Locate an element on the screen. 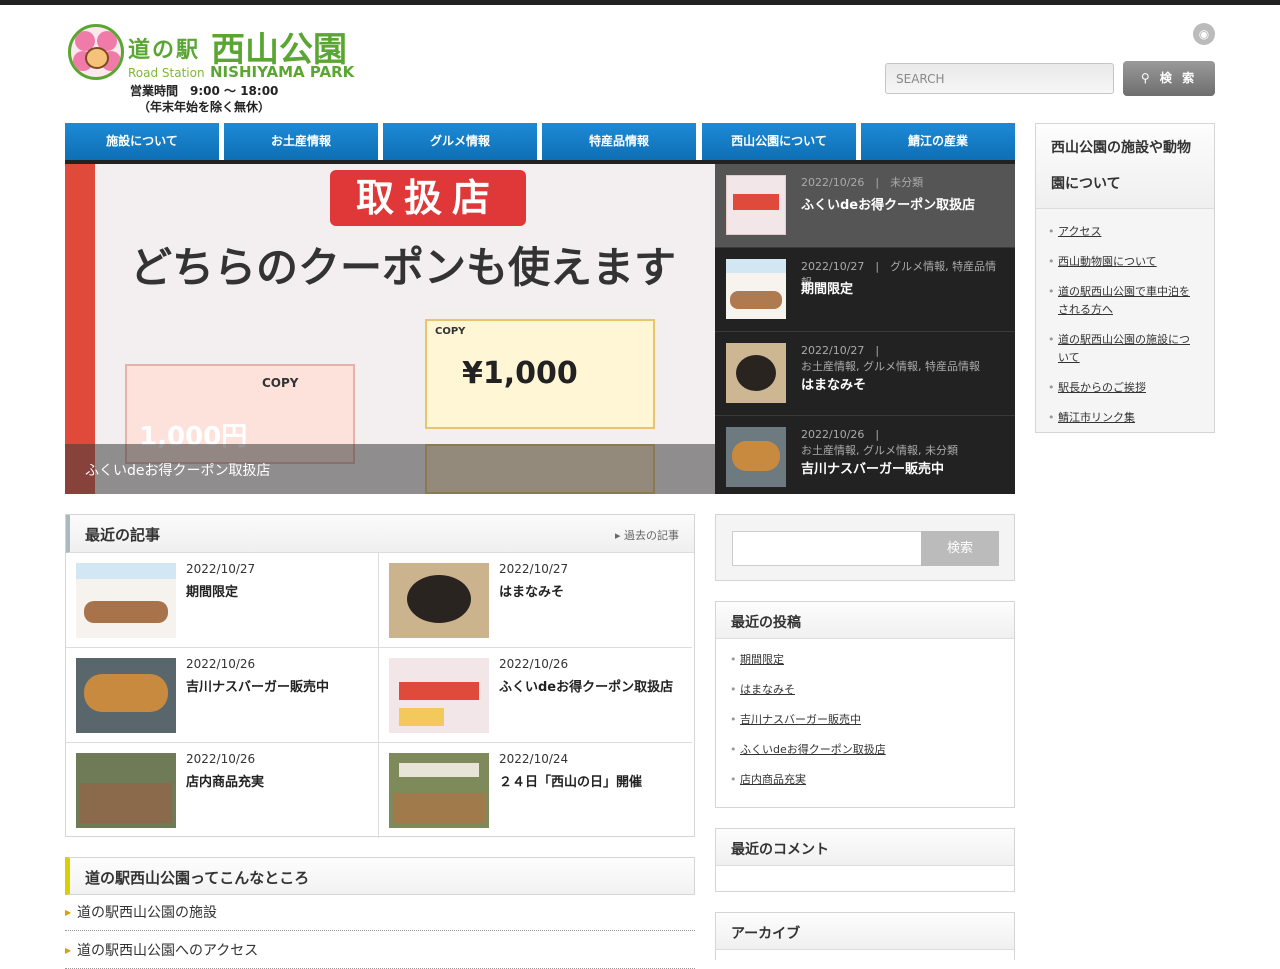  about-heading: 道の駅西山公園ってこんなところ is located at coordinates (380, 876).